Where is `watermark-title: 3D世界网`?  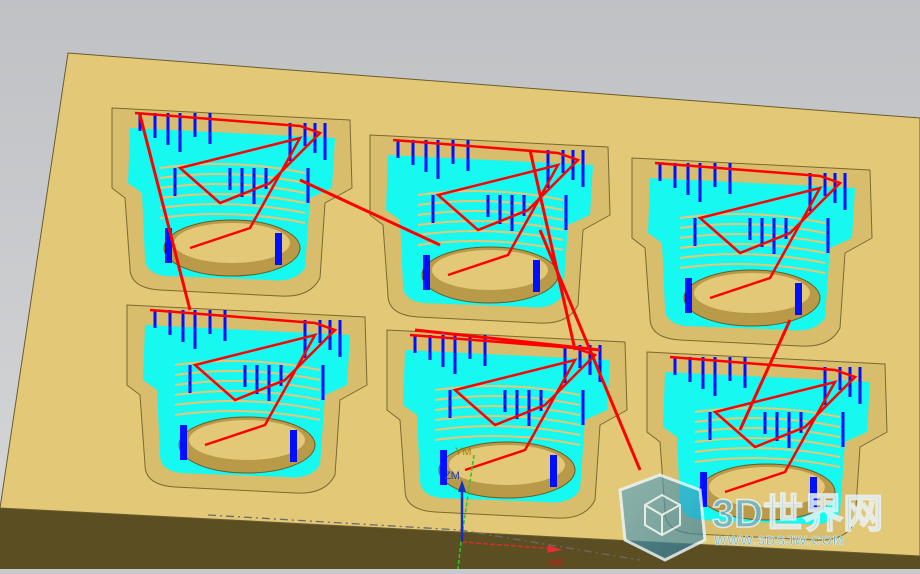
watermark-title: 3D世界网 is located at coordinates (797, 514).